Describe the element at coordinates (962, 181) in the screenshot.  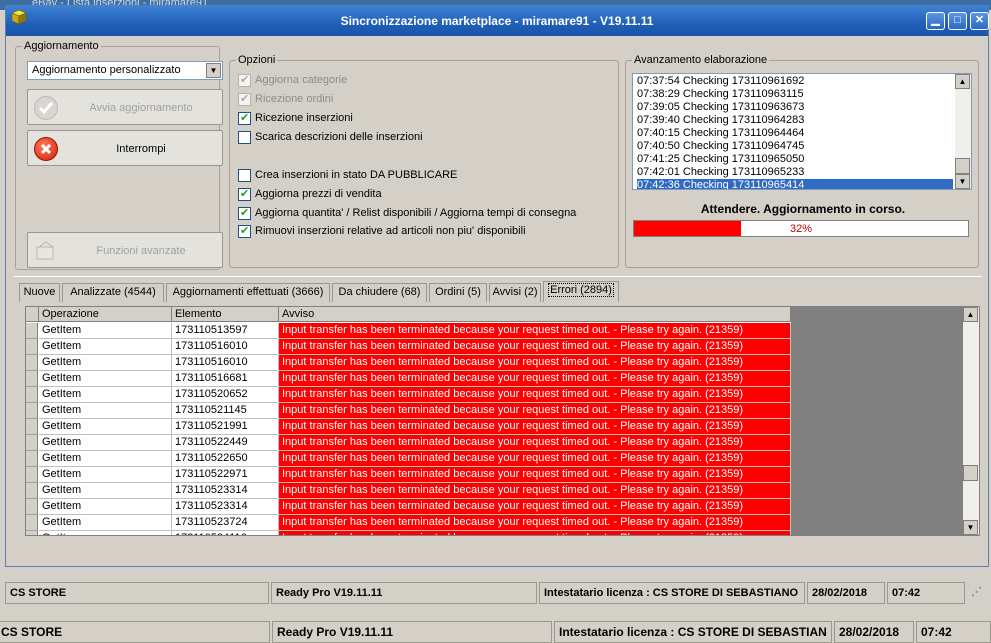
I see `scroll-down-icon: ▼` at that location.